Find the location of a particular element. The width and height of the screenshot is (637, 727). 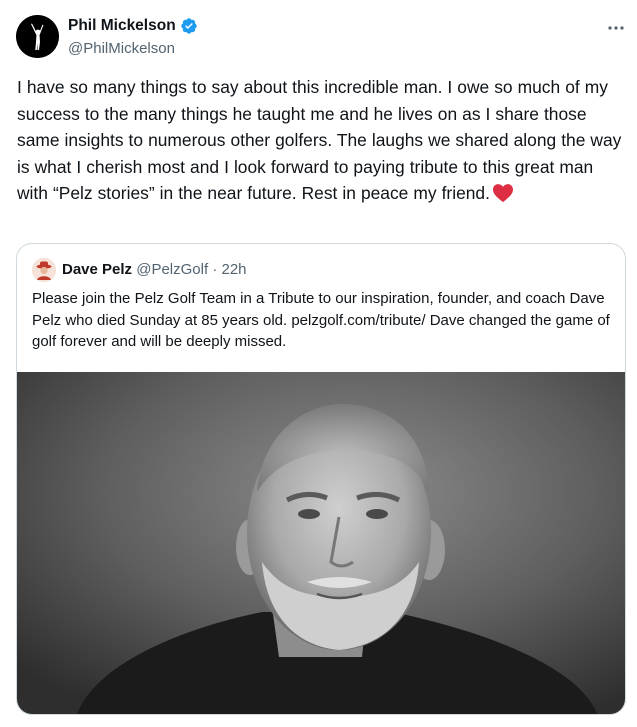

more-options-button is located at coordinates (616, 28).